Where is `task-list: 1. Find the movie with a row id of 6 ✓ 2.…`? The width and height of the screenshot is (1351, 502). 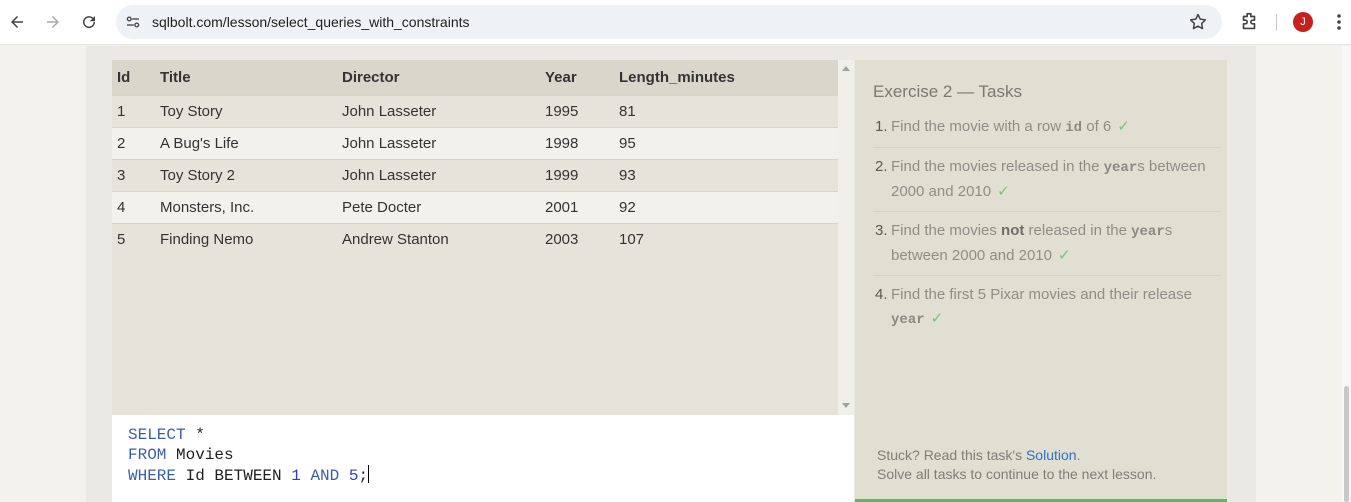
task-list: 1. Find the movie with a row id of 6 ✓ 2.… is located at coordinates (1047, 230).